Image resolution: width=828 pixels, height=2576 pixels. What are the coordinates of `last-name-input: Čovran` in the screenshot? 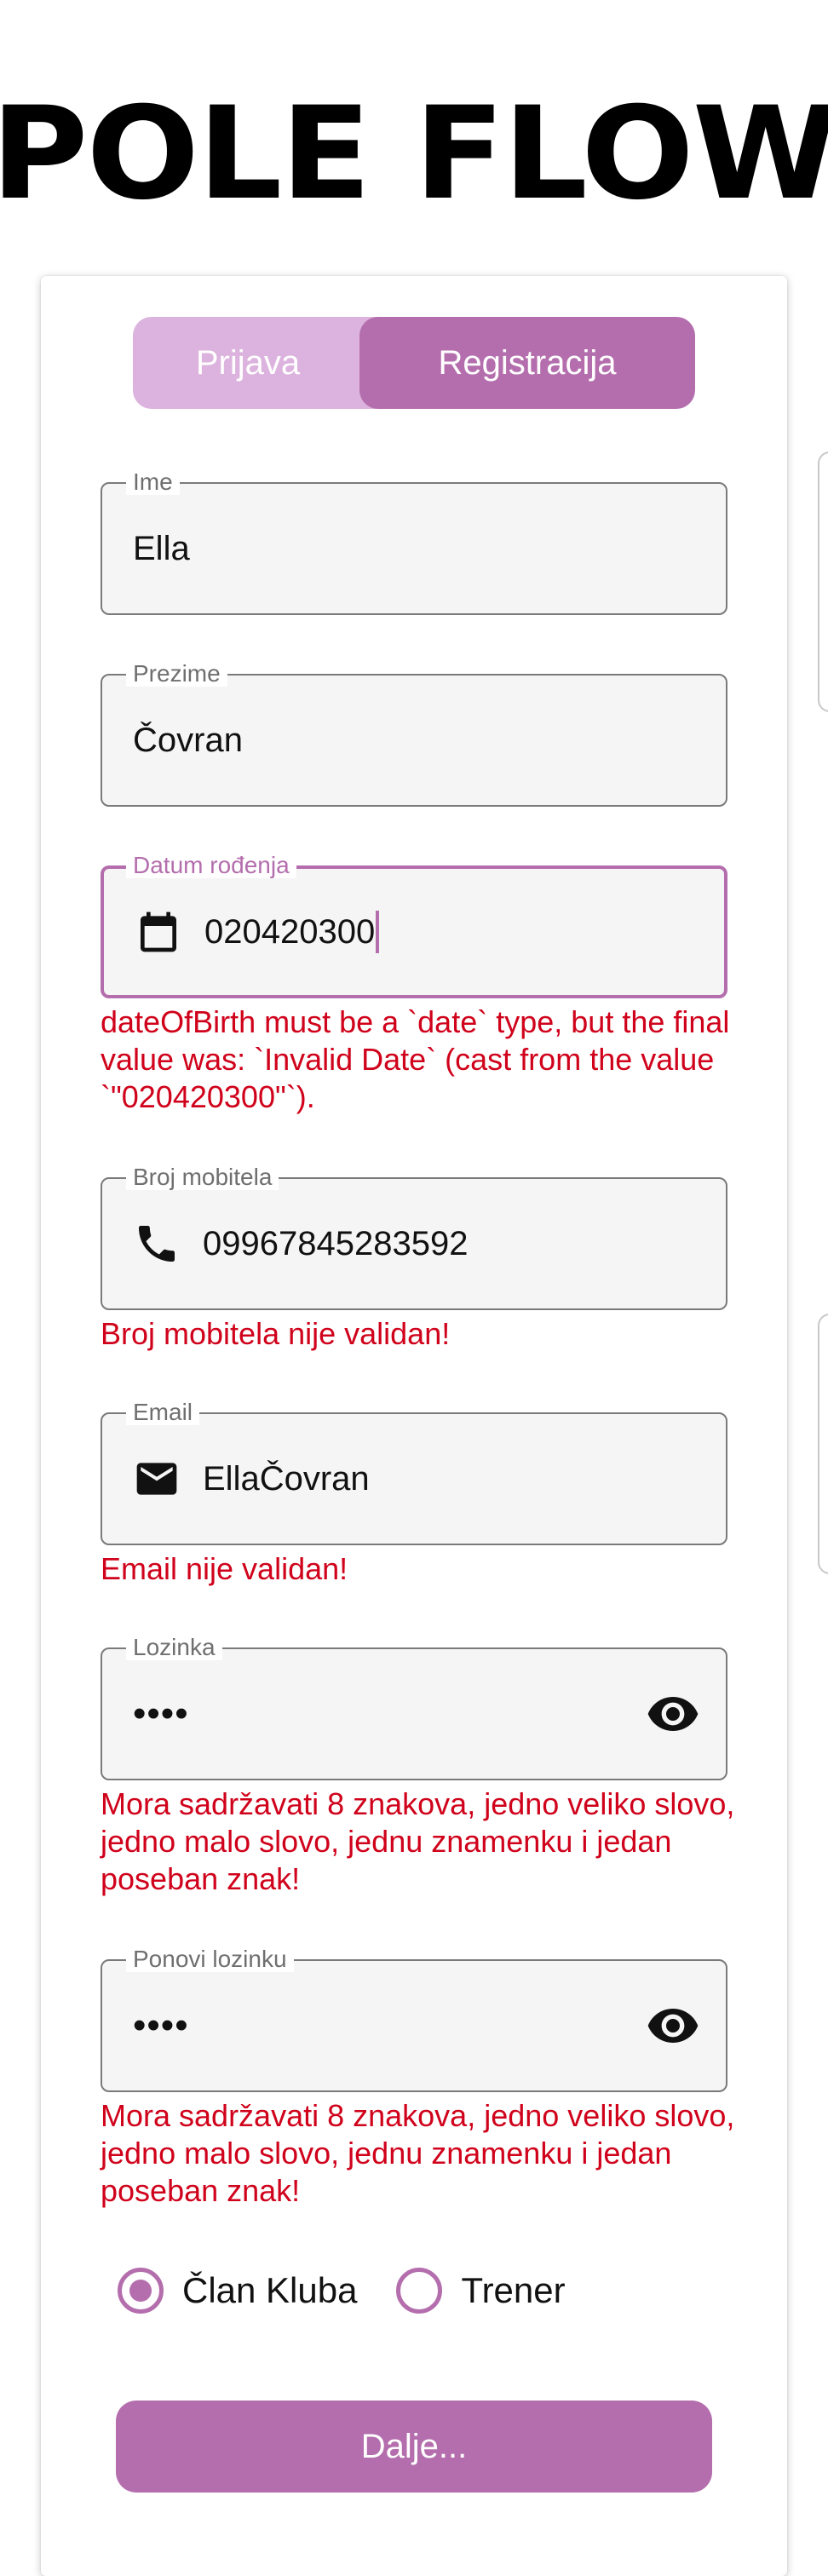 It's located at (188, 741).